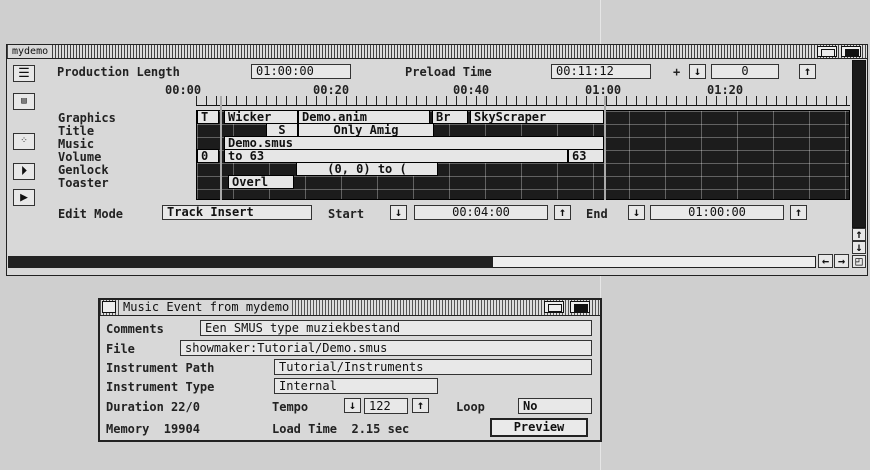 This screenshot has width=870, height=470. I want to click on window-titlebar: mydemo, so click(437, 52).